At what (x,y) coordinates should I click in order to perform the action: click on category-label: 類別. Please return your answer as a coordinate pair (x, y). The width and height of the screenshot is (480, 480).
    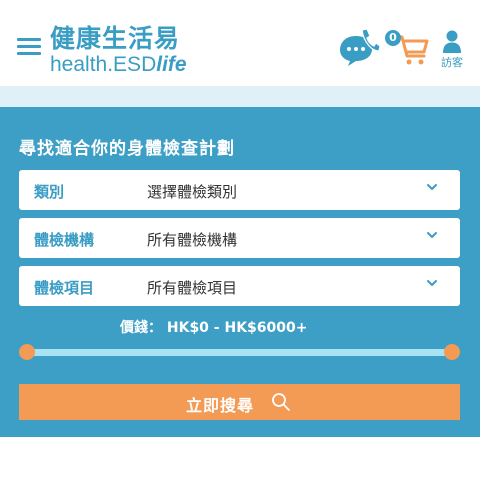
    Looking at the image, I should click on (49, 192).